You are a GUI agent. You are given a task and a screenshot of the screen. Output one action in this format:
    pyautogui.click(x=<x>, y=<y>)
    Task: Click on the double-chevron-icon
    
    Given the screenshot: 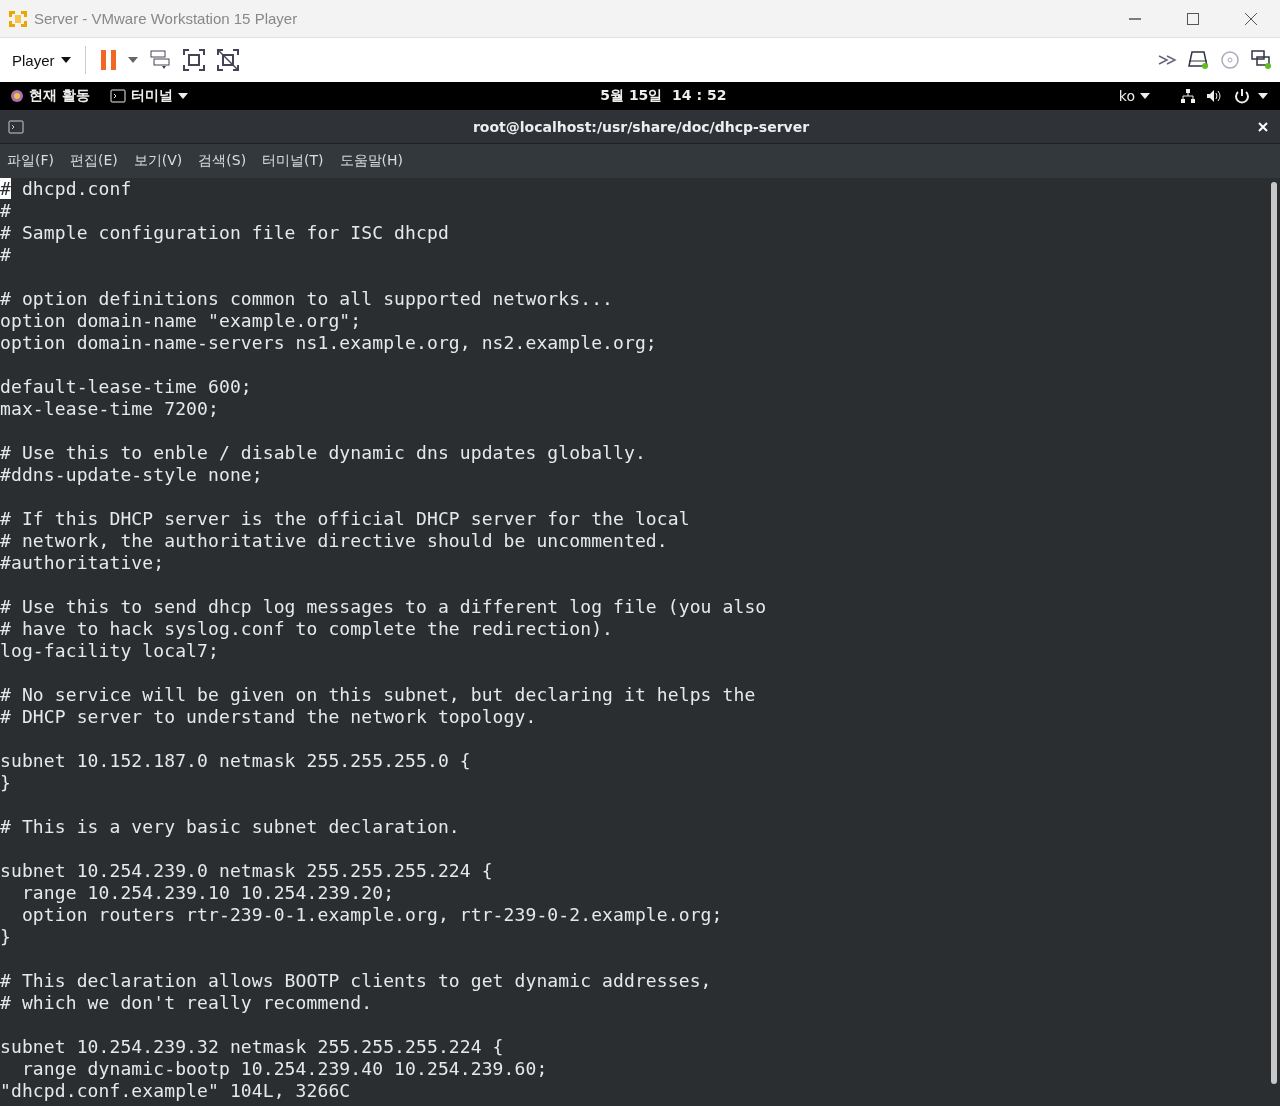 What is the action you would take?
    pyautogui.click(x=1168, y=60)
    